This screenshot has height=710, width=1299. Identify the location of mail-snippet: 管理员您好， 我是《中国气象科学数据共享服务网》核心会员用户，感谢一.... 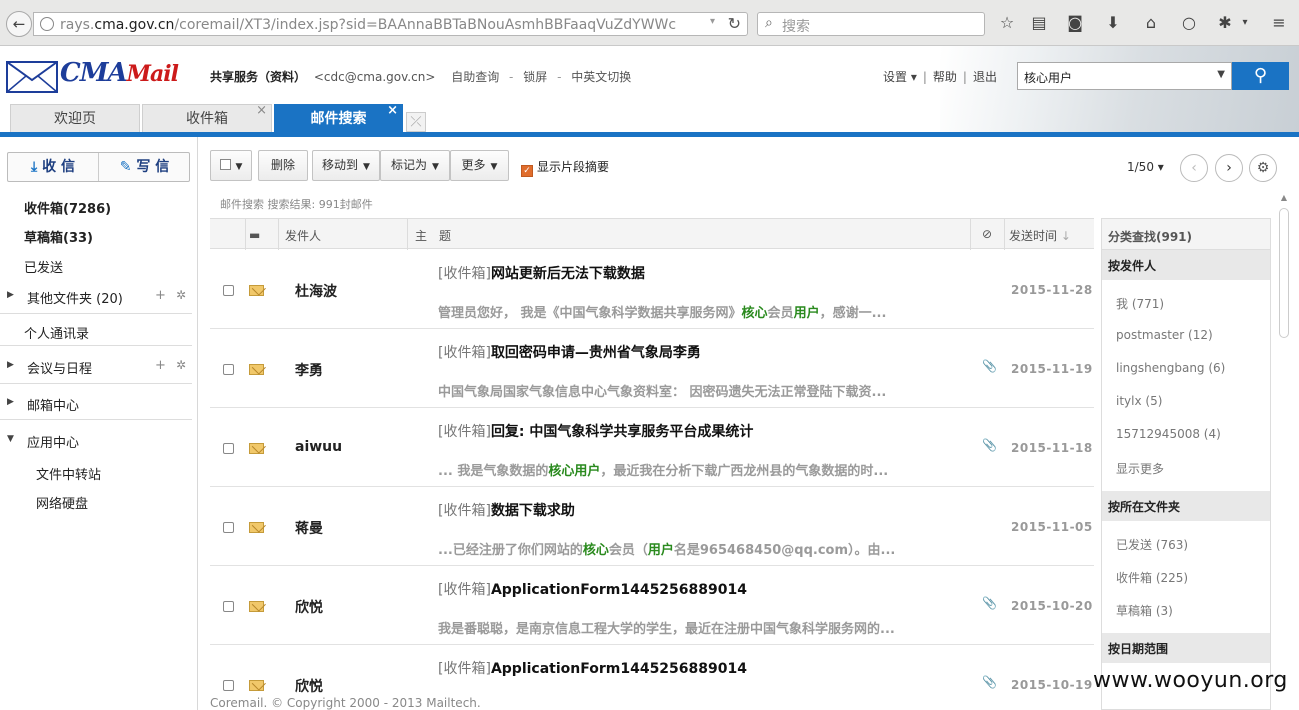
(703, 311).